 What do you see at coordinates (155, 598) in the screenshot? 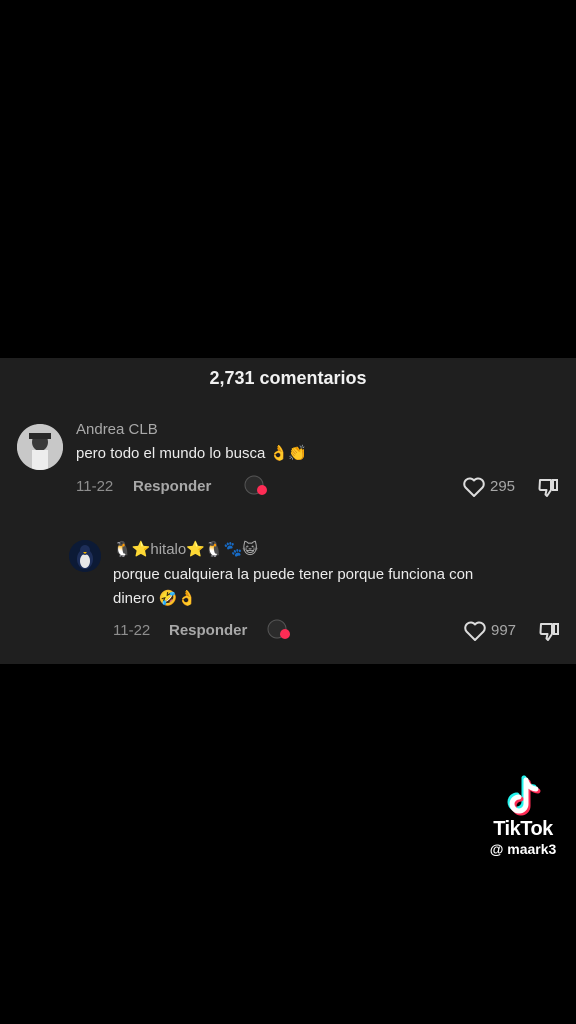
I see `comment-text-line-2: dinero 🤣👌` at bounding box center [155, 598].